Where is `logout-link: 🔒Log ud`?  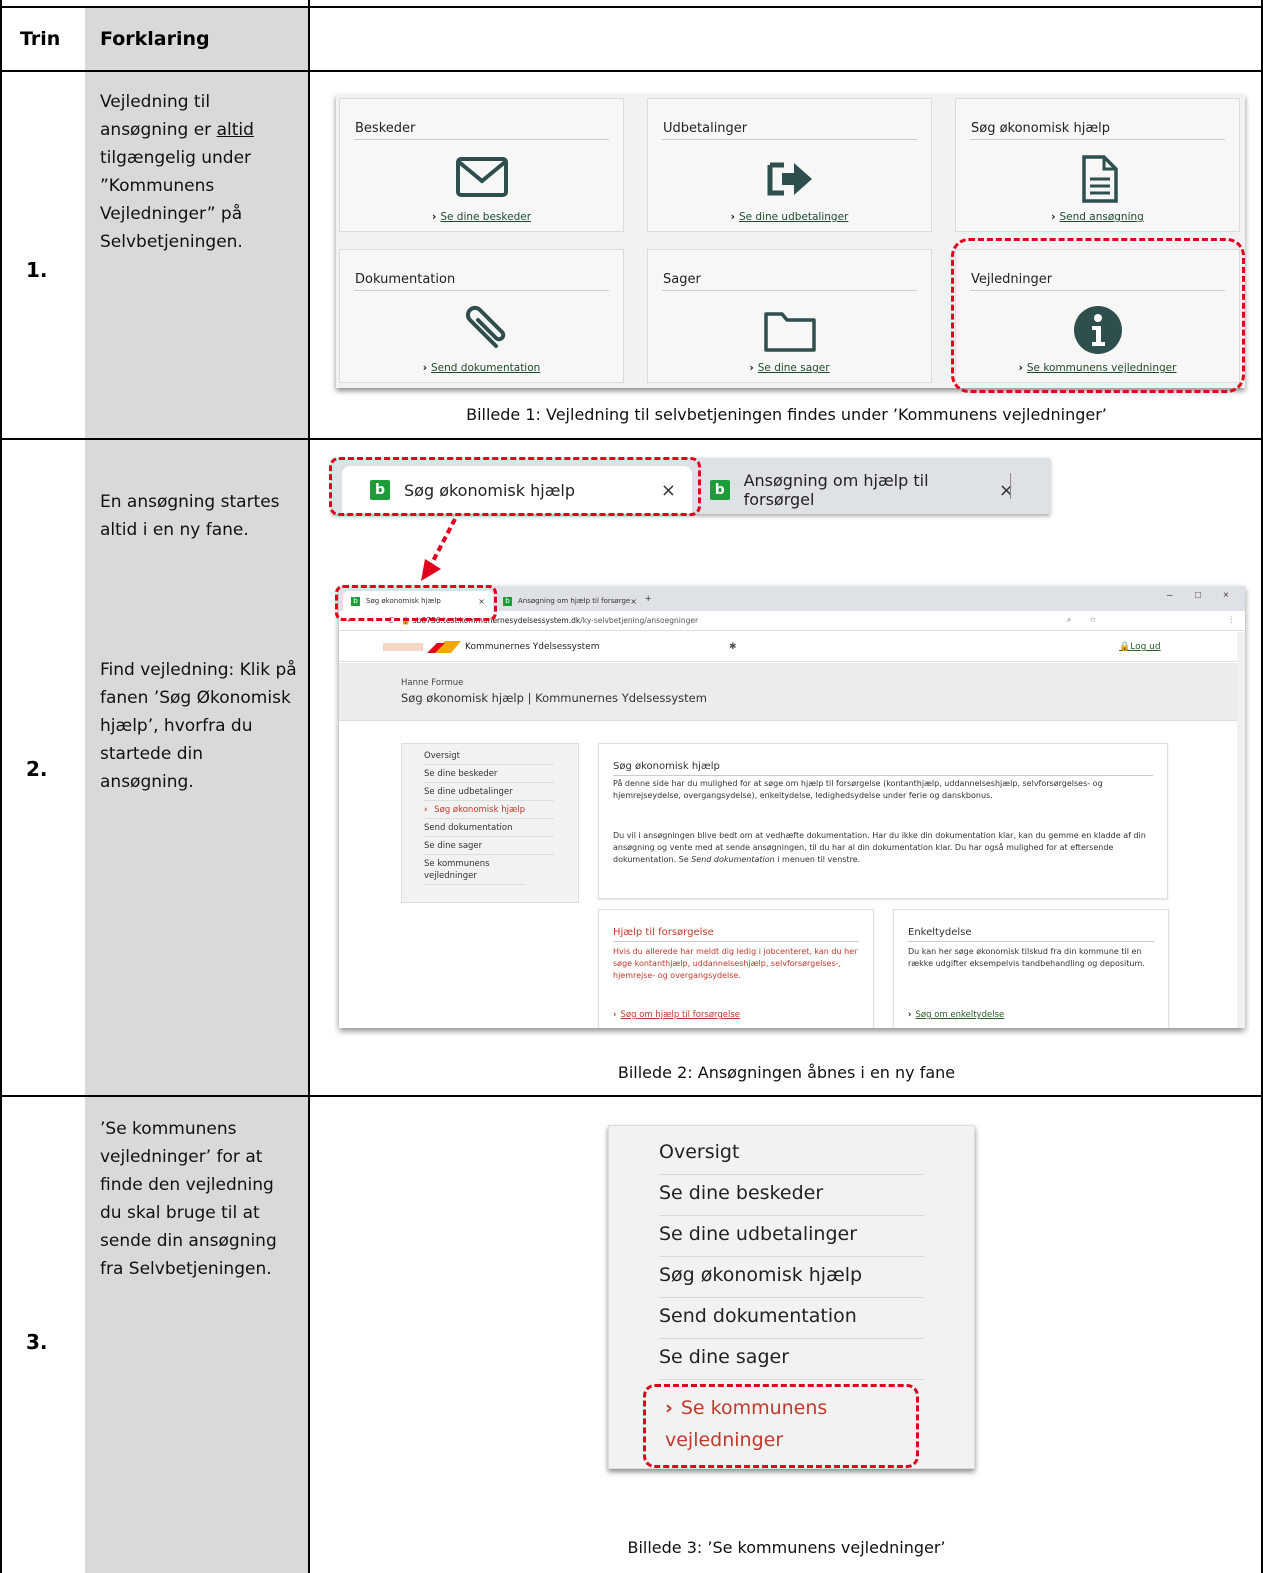
logout-link: 🔒Log ud is located at coordinates (1140, 647).